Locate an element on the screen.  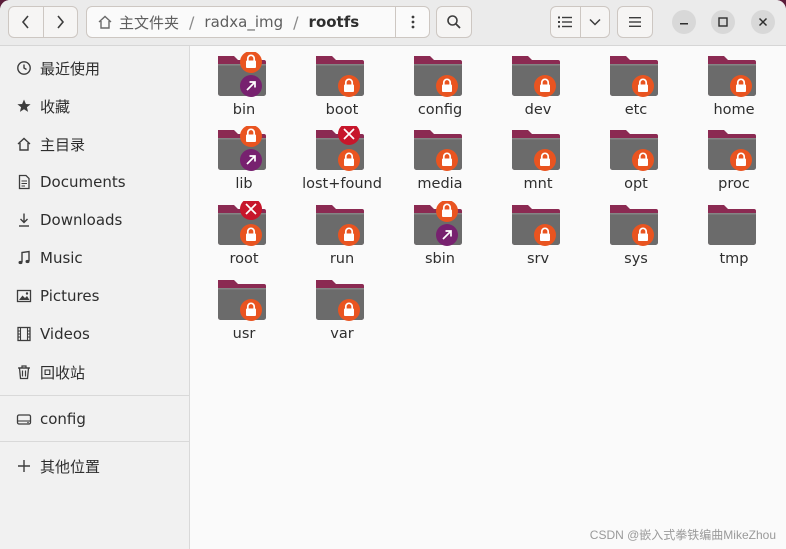
folder-item: bin is located at coordinates (244, 89).